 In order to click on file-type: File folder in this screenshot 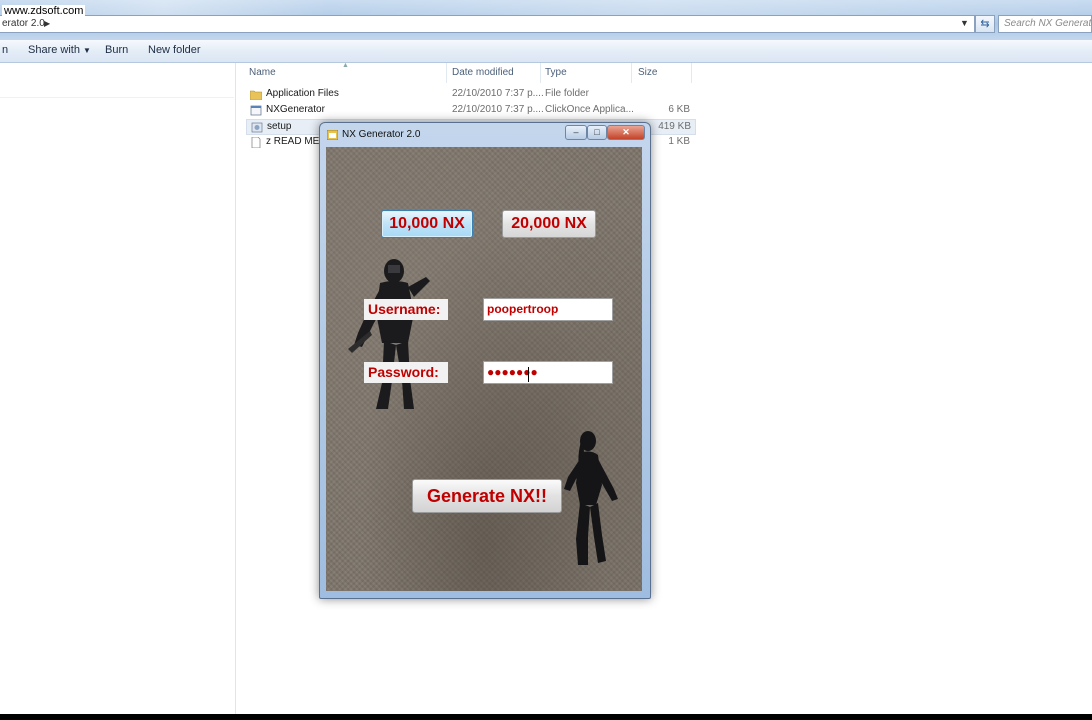, I will do `click(567, 93)`.